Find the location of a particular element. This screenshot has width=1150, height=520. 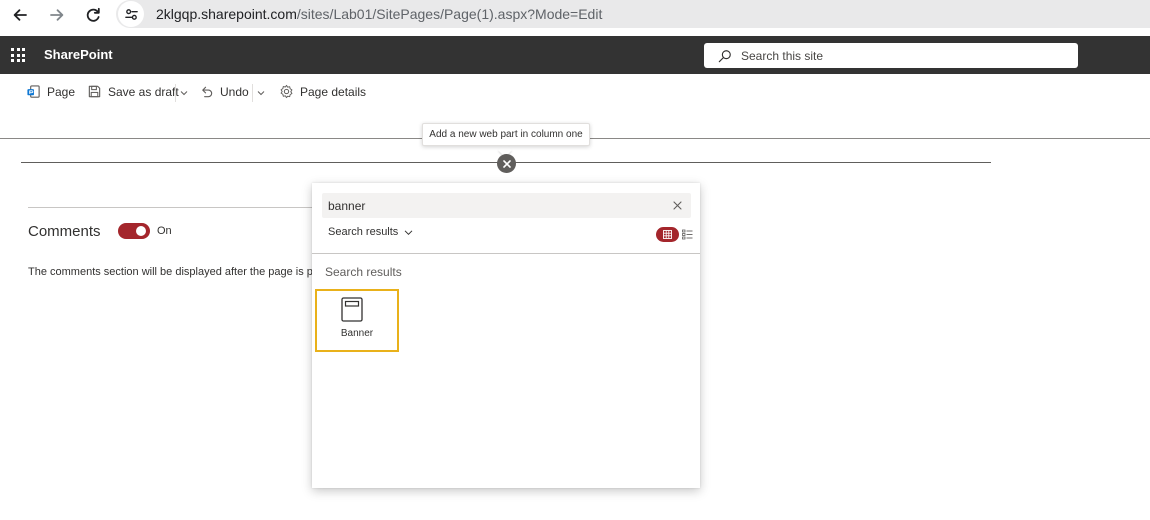

page-icon is located at coordinates (33, 91).